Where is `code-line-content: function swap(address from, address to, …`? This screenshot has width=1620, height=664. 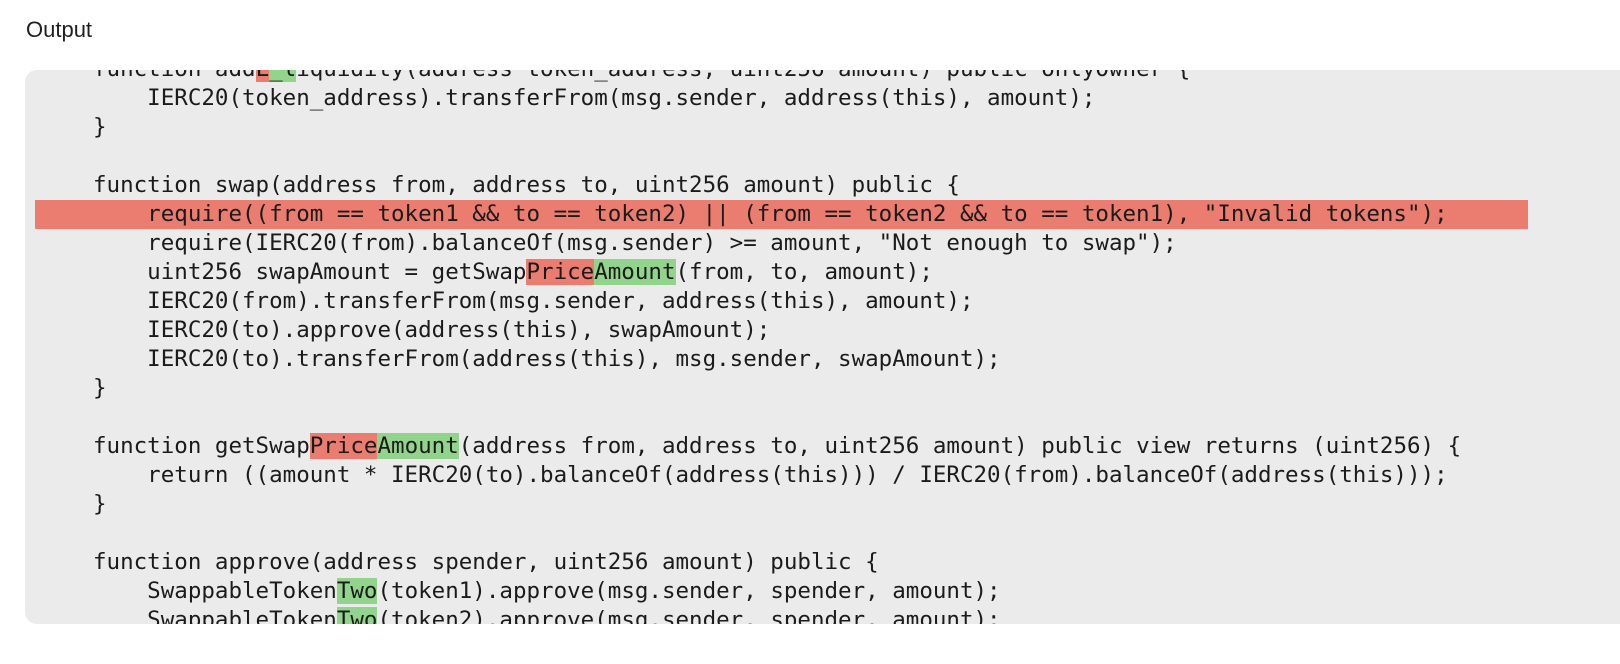 code-line-content: function swap(address from, address to, … is located at coordinates (526, 185).